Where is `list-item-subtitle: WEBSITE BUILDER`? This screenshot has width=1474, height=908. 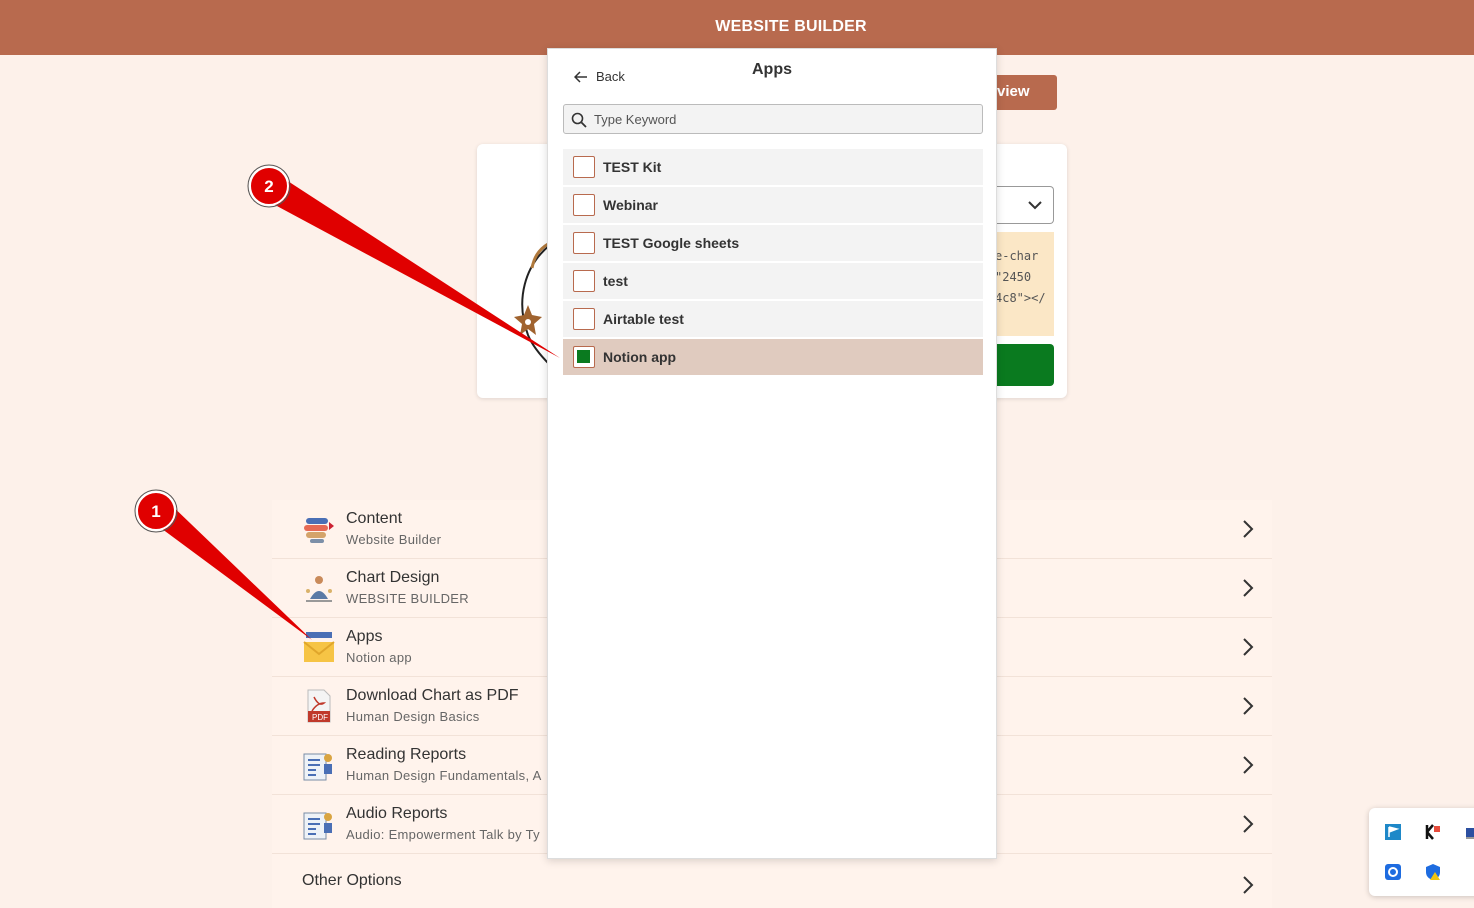
list-item-subtitle: WEBSITE BUILDER is located at coordinates (407, 598).